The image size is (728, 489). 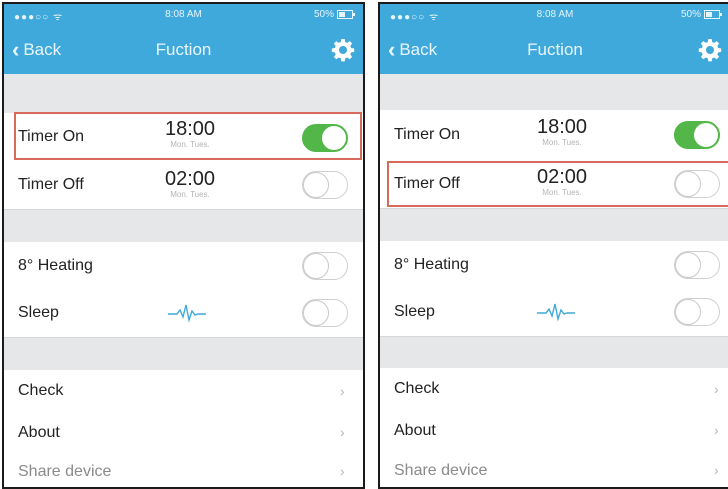 What do you see at coordinates (427, 134) in the screenshot?
I see `timer-on-label: Timer On` at bounding box center [427, 134].